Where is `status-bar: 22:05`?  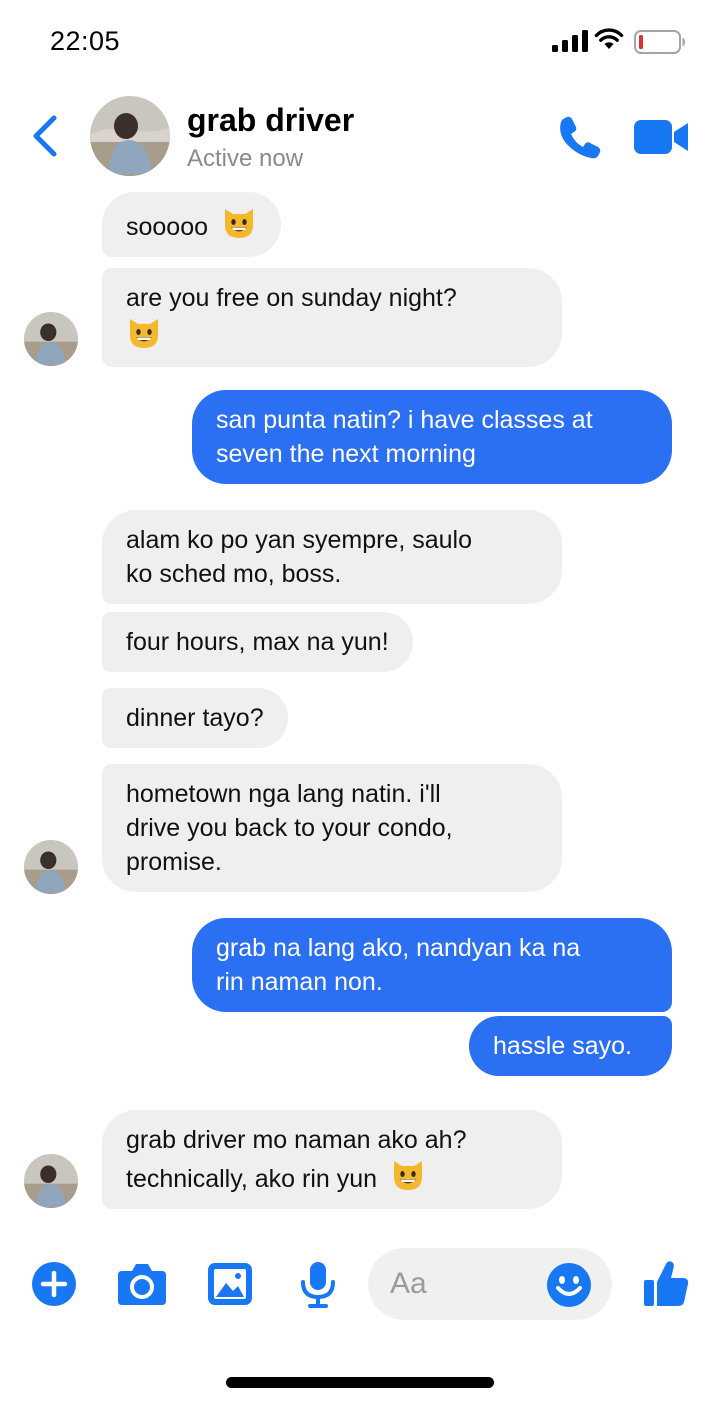 status-bar: 22:05 is located at coordinates (360, 40).